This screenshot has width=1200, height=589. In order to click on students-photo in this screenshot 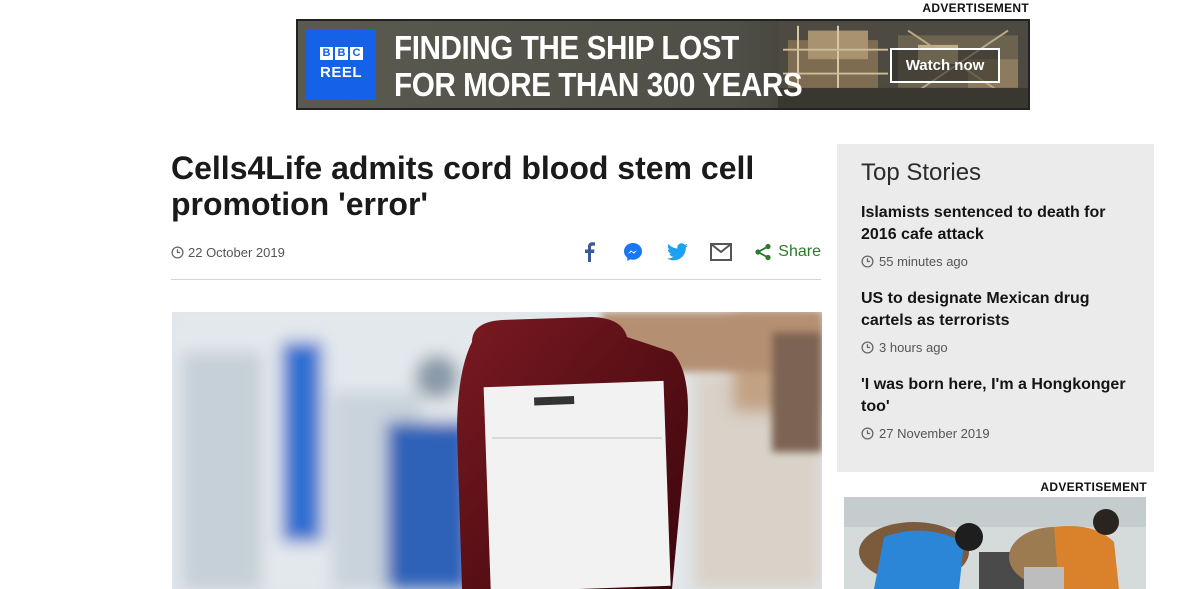, I will do `click(995, 543)`.